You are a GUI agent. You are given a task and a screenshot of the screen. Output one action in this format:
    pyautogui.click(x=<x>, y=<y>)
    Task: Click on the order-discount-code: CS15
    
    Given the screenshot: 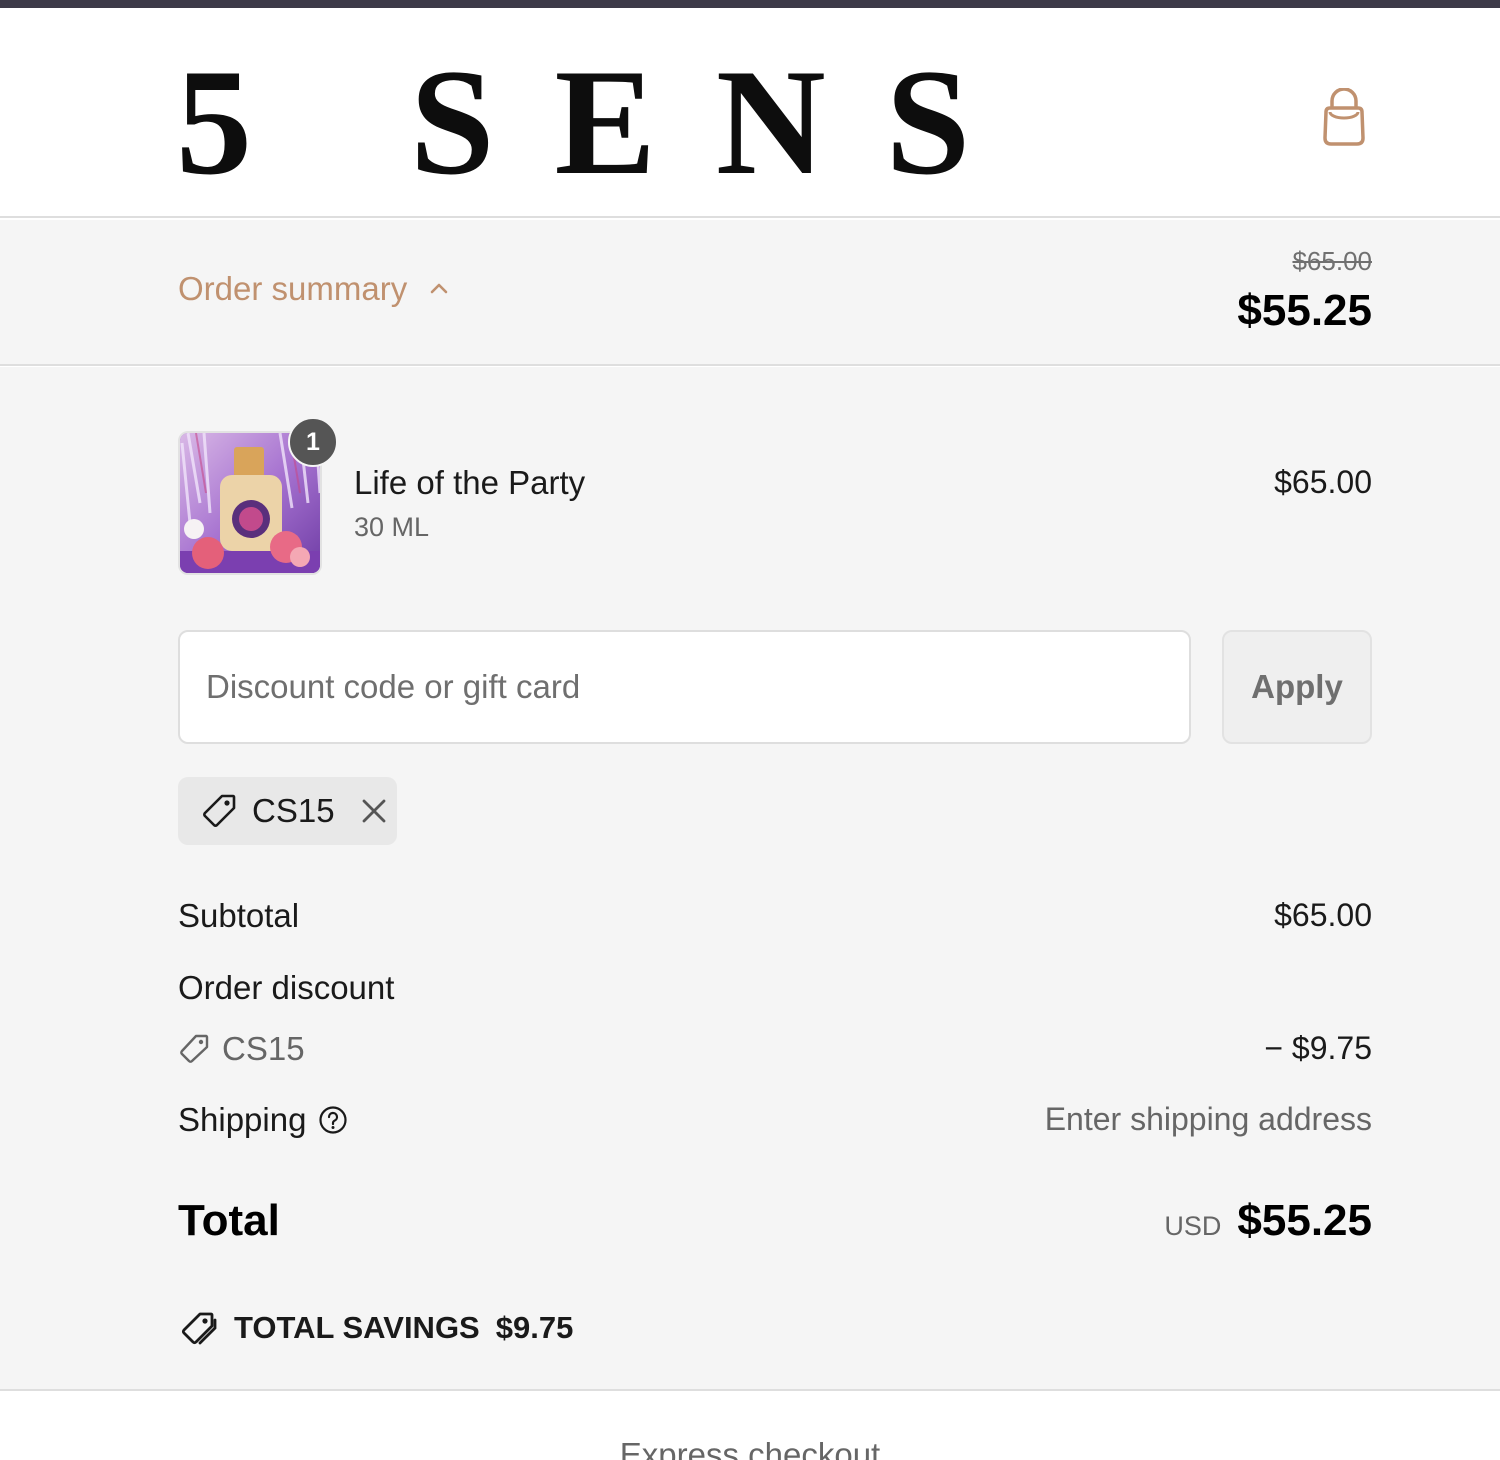 What is the action you would take?
    pyautogui.click(x=241, y=1049)
    